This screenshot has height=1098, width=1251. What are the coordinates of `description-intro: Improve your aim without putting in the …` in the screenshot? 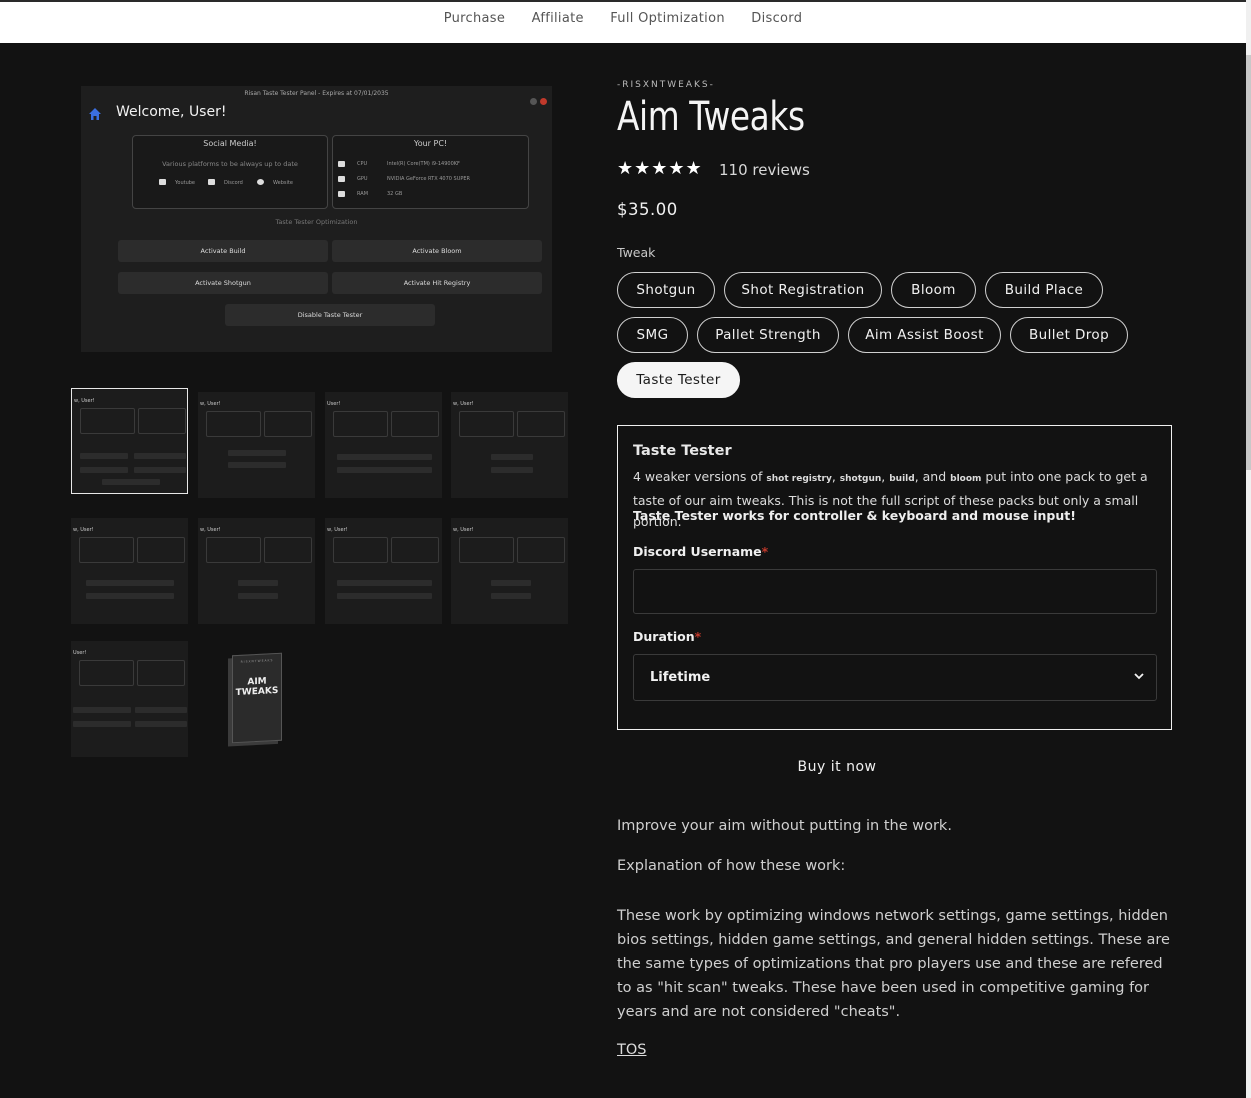 It's located at (784, 826).